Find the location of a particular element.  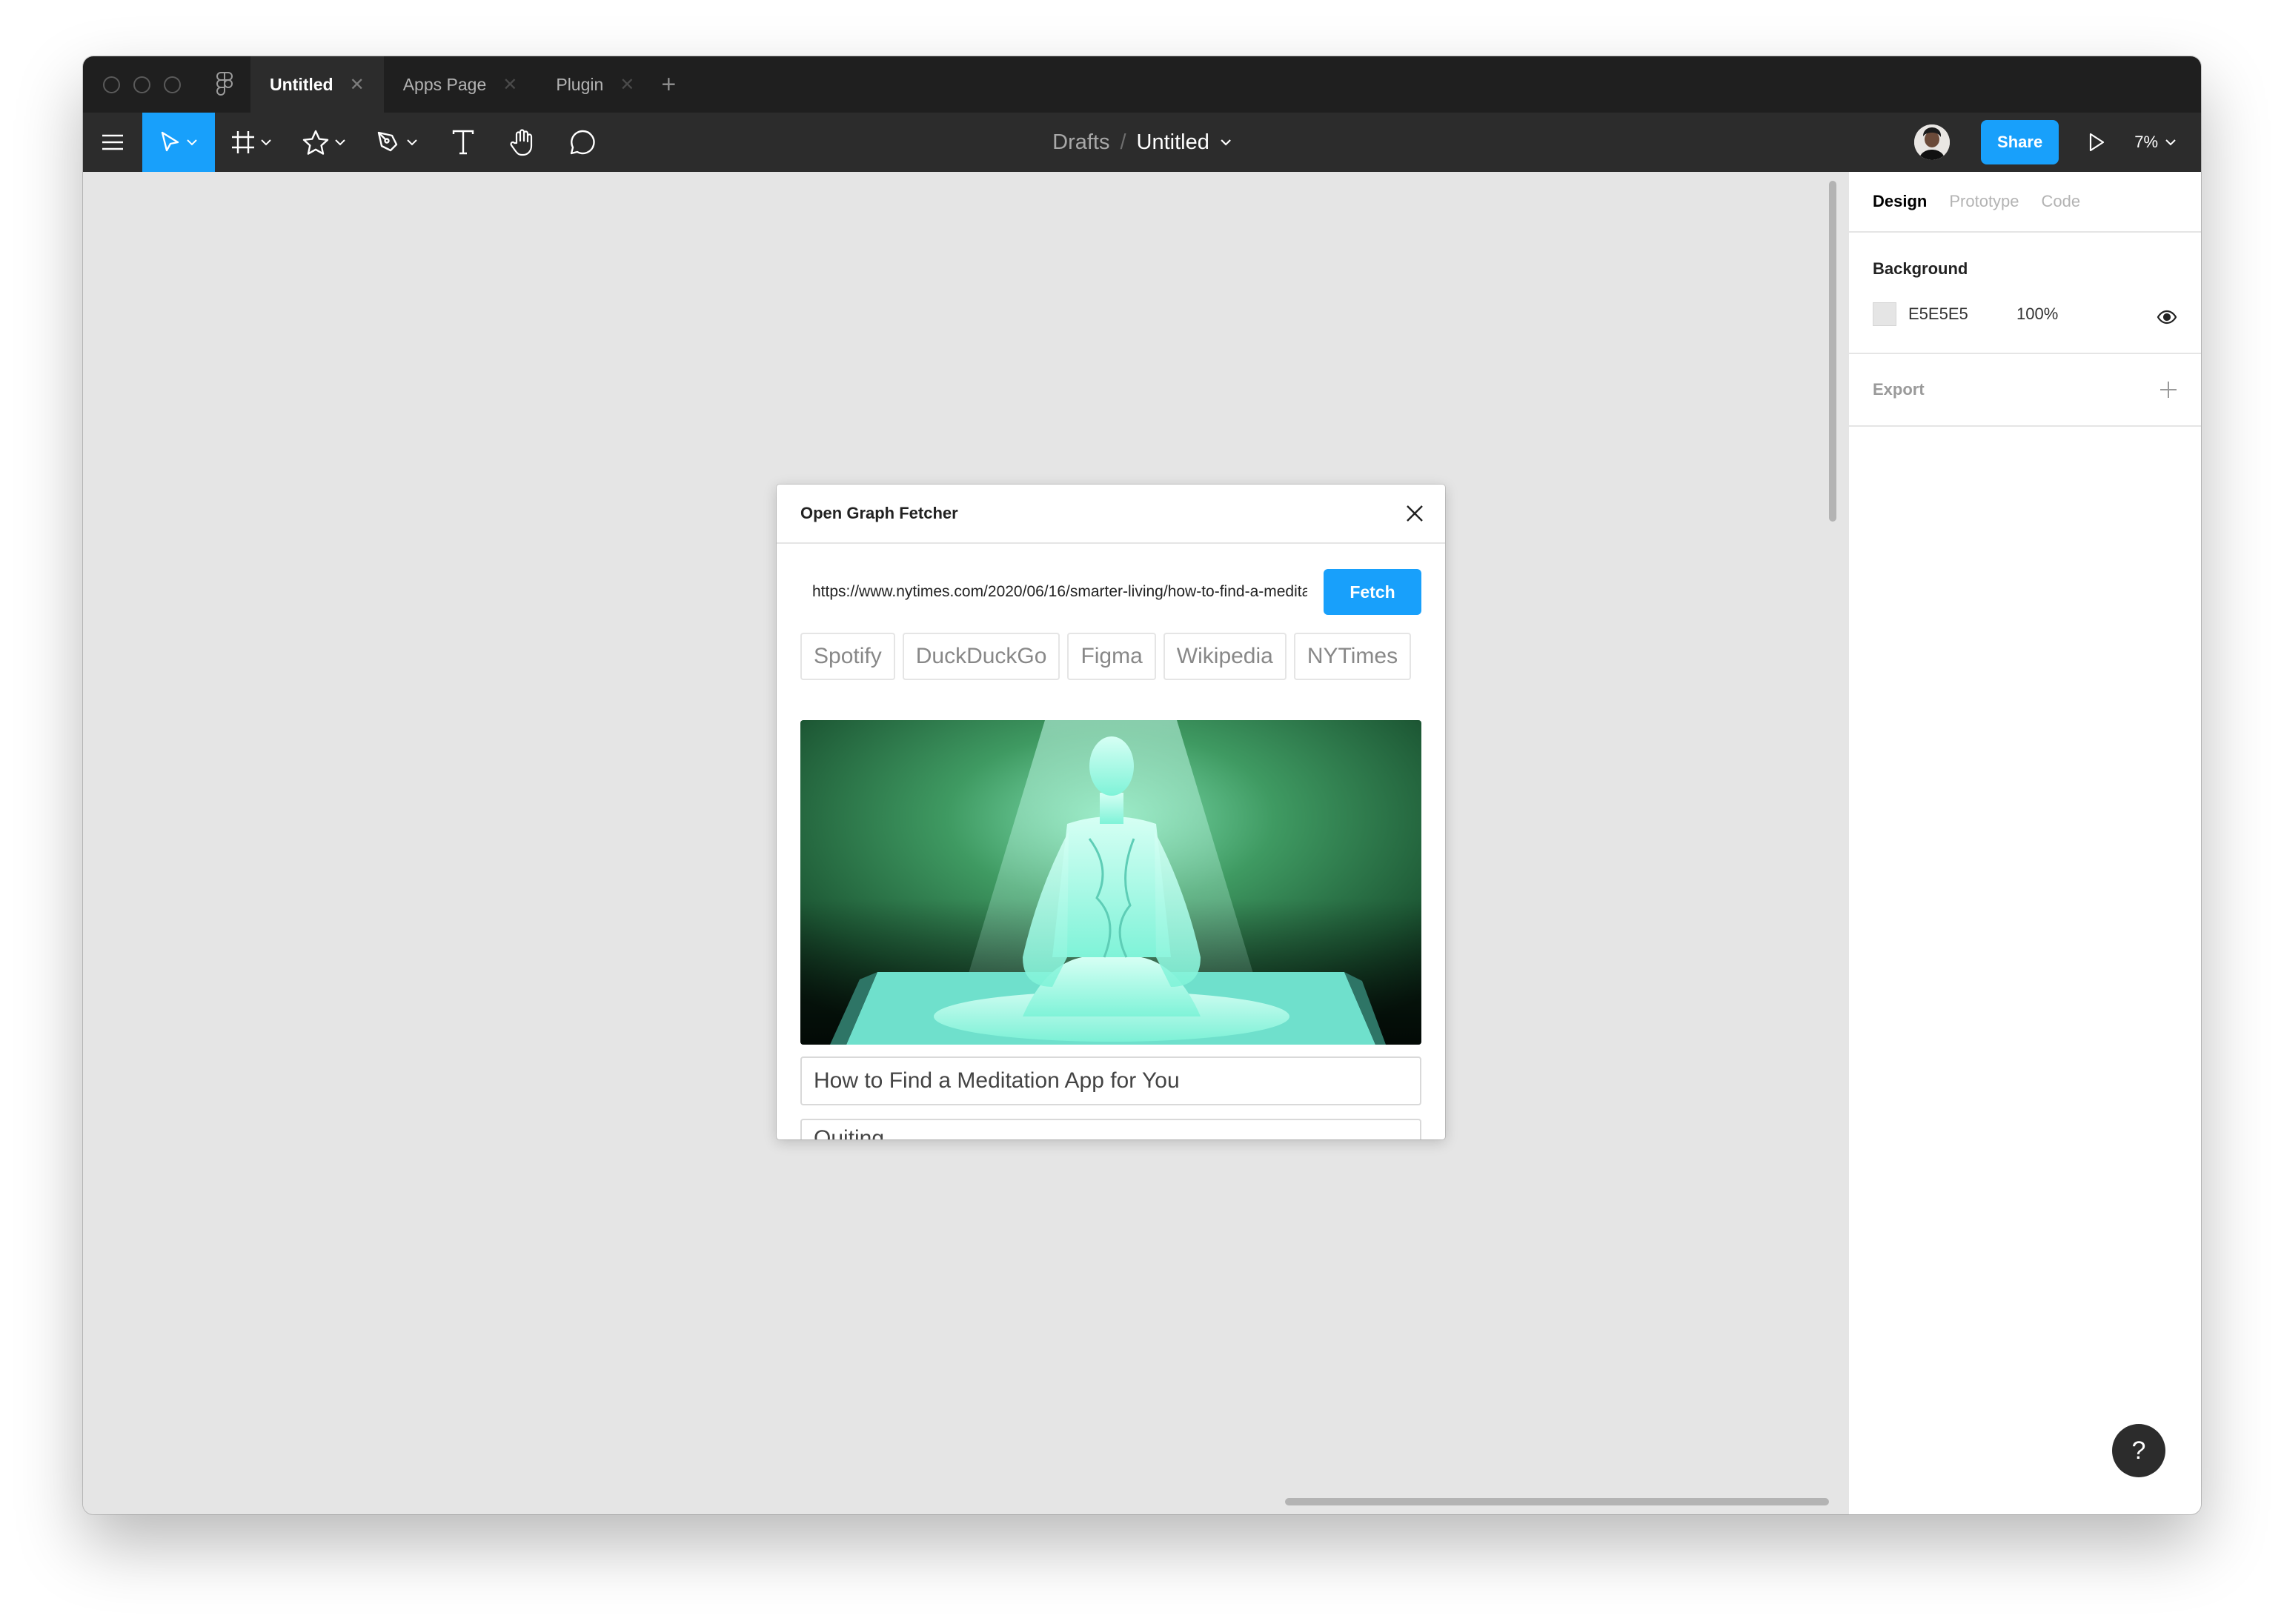

tab-label: Untitled is located at coordinates (301, 84).